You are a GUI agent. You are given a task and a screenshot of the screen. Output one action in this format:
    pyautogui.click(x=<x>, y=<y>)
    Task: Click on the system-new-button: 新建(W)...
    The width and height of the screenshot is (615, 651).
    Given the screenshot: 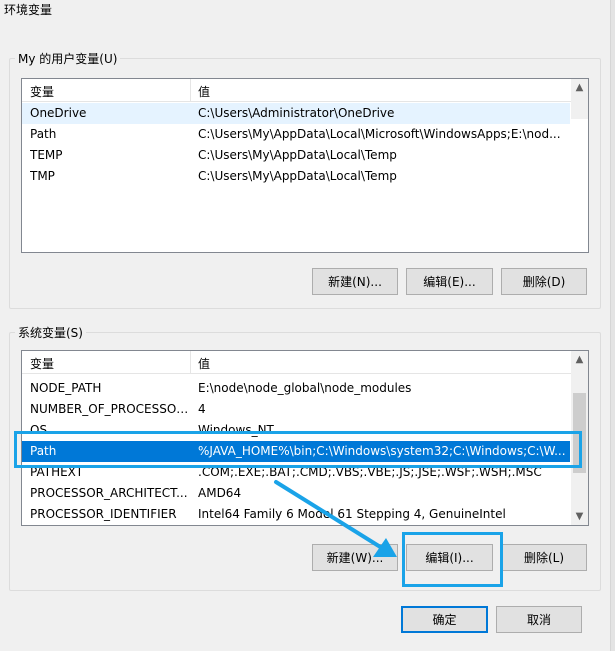 What is the action you would take?
    pyautogui.click(x=355, y=557)
    